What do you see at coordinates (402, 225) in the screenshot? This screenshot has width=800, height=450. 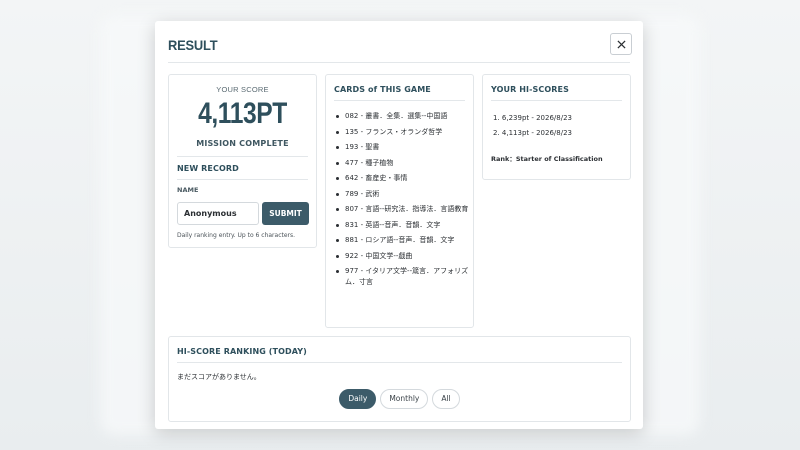 I see `list-item: 831 - 英語--音声．音韻．文字` at bounding box center [402, 225].